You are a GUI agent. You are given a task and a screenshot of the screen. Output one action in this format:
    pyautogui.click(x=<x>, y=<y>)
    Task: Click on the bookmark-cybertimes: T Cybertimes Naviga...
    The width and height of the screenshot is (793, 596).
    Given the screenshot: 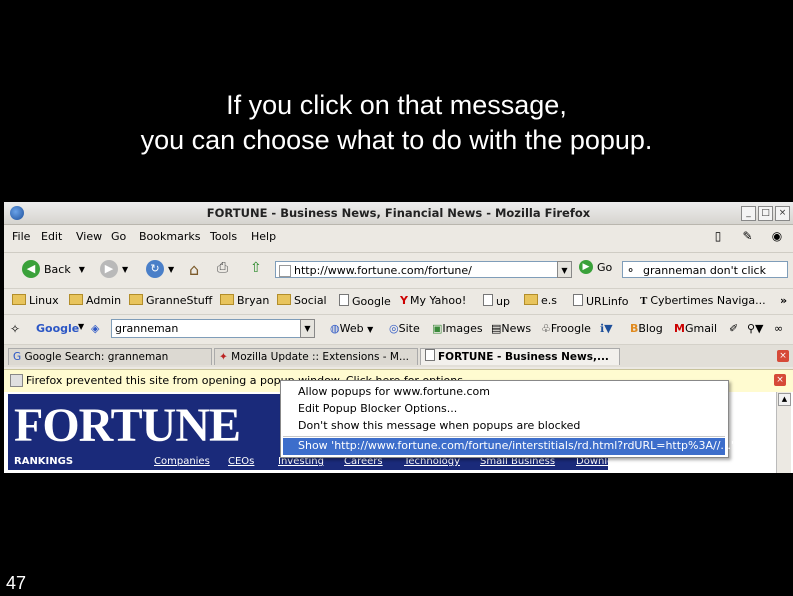 What is the action you would take?
    pyautogui.click(x=703, y=300)
    